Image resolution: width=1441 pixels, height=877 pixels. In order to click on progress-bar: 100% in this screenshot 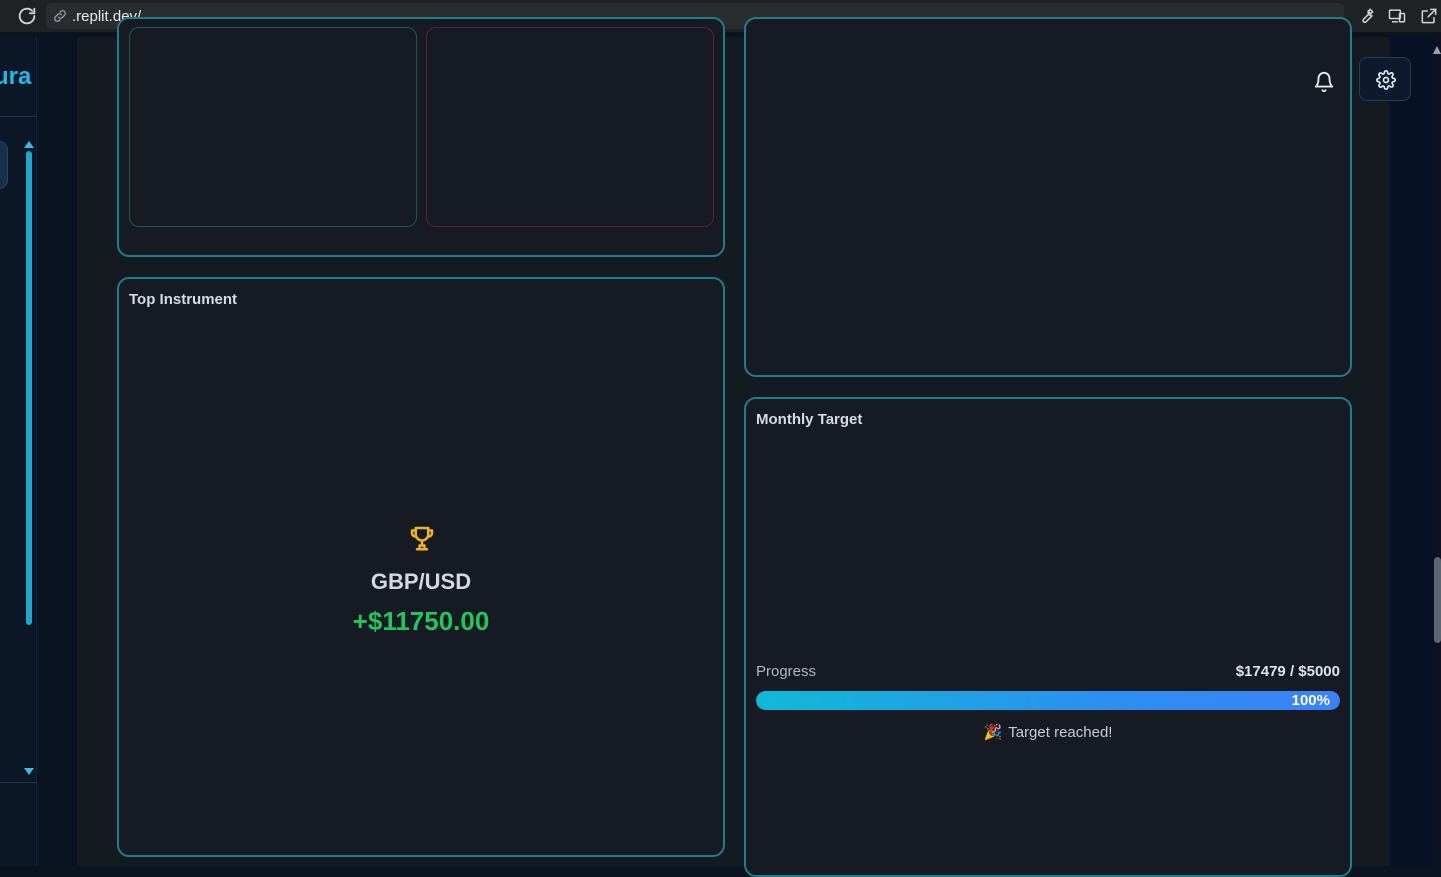, I will do `click(1048, 700)`.